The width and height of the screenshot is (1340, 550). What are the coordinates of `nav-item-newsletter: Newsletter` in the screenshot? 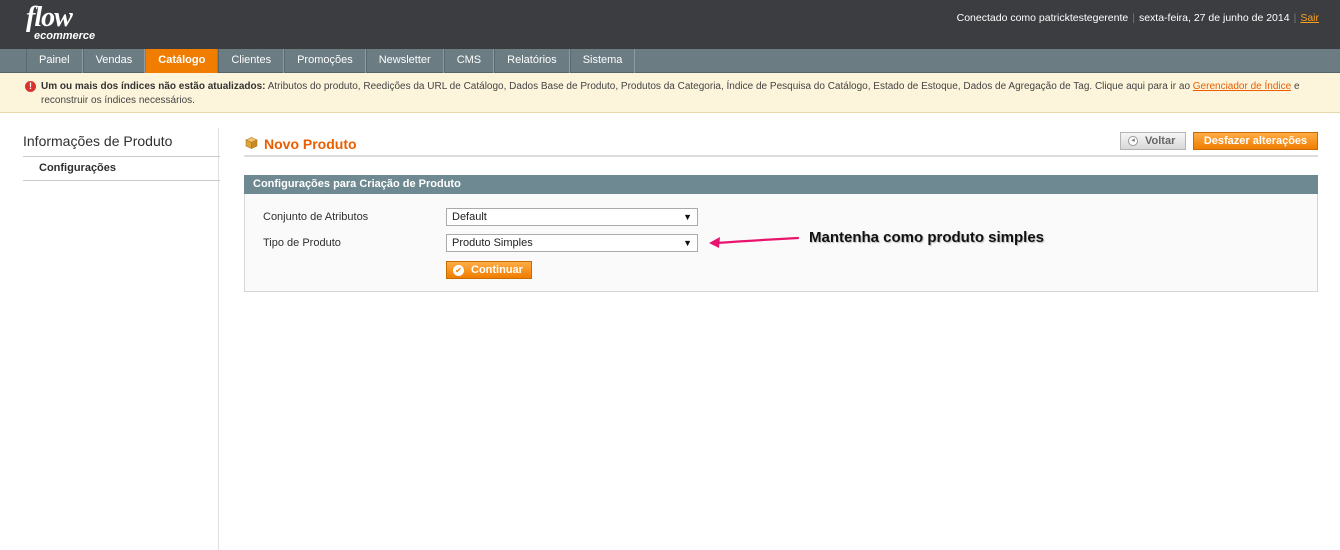 It's located at (404, 61).